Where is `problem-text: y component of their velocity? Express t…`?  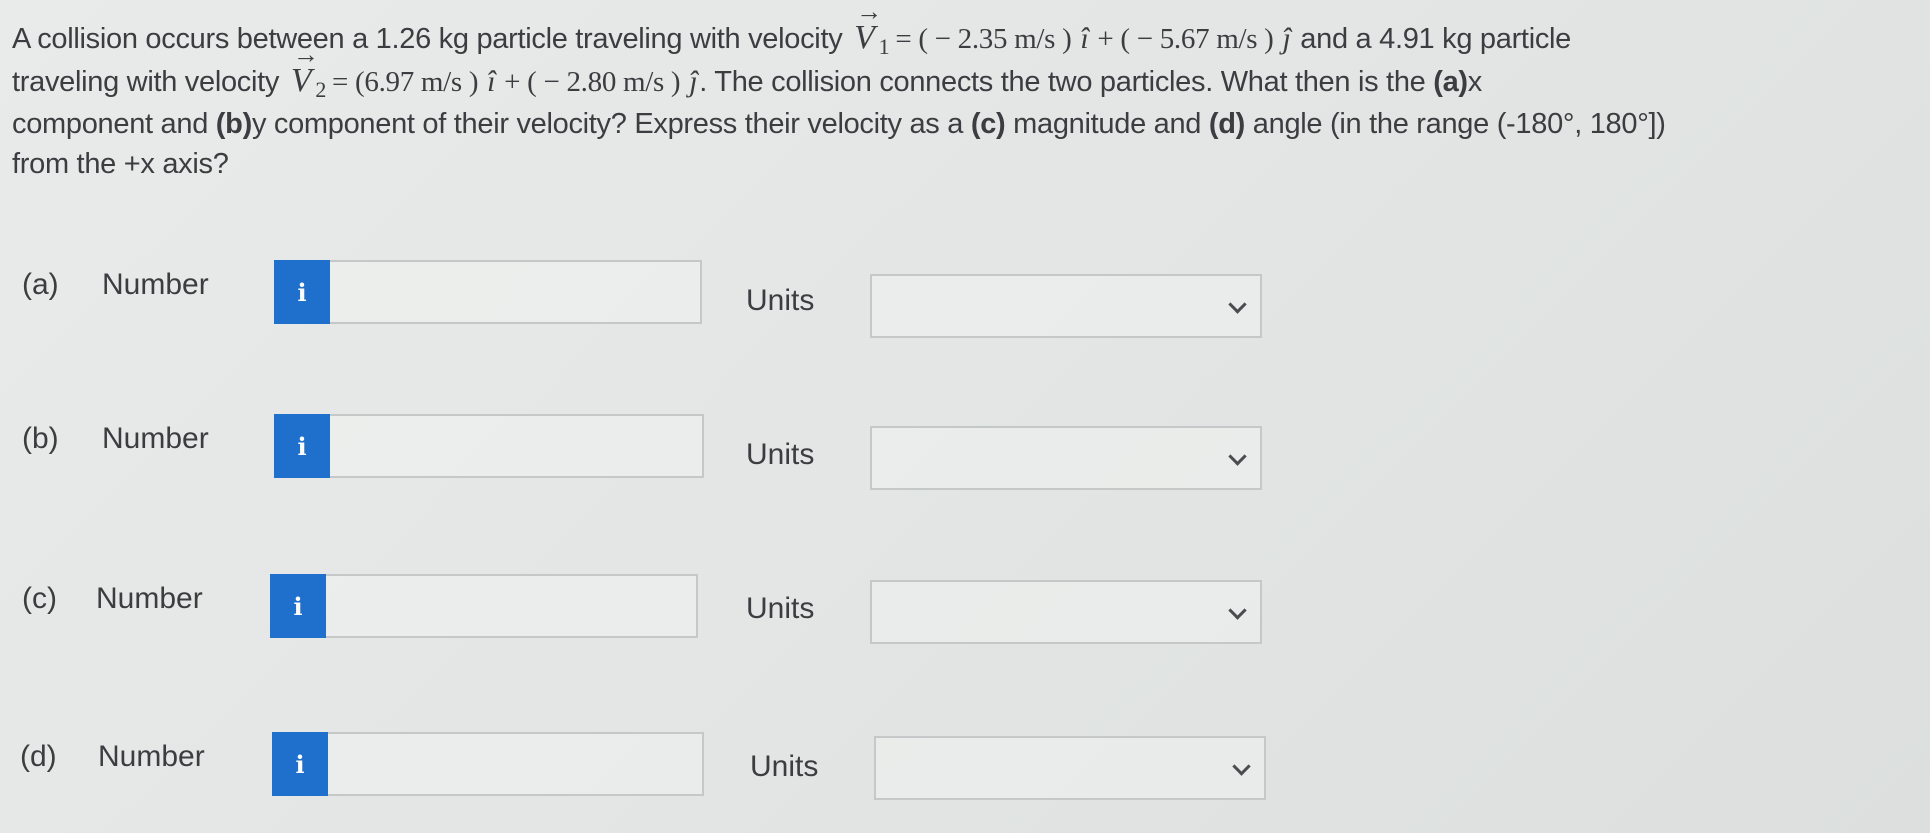 problem-text: y component of their velocity? Express t… is located at coordinates (611, 124).